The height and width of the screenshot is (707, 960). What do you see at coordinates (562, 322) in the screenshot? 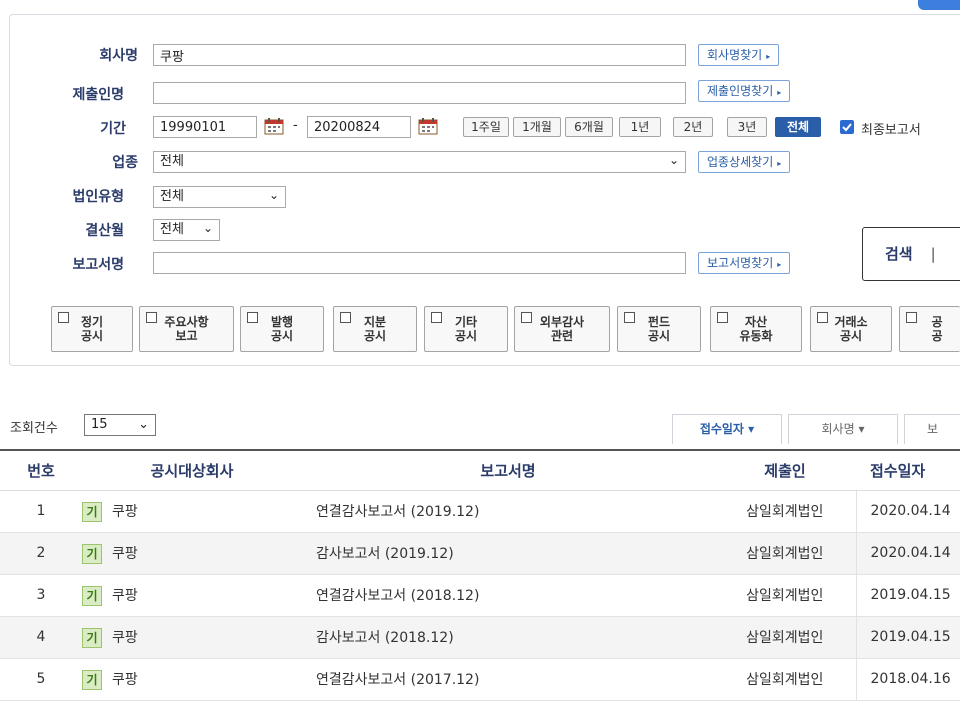
I see `category-line1: 외부감사` at bounding box center [562, 322].